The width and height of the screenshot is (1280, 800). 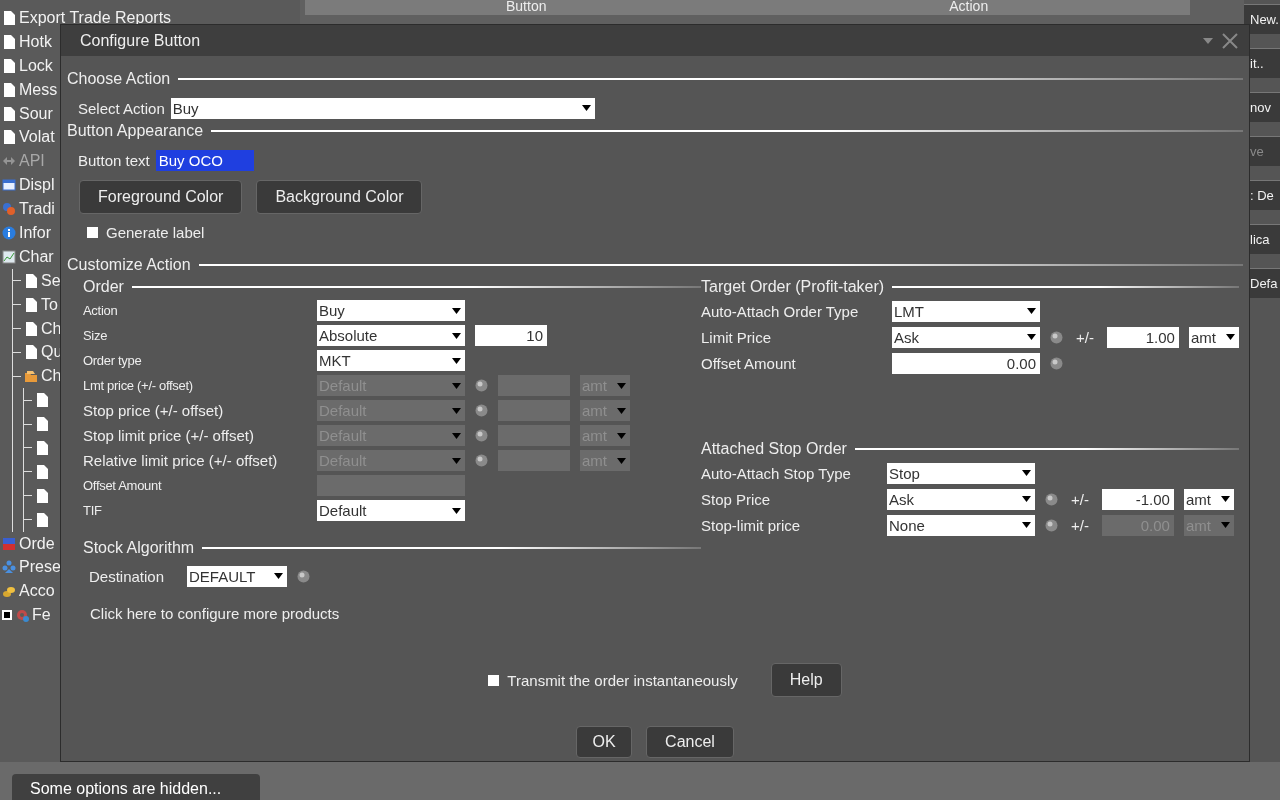 I want to click on field-label: Order type, so click(x=113, y=360).